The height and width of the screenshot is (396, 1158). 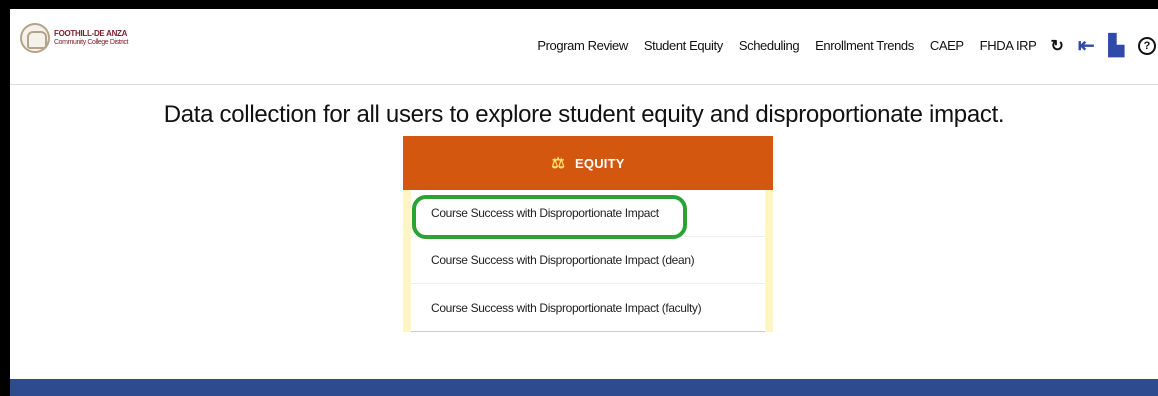 What do you see at coordinates (1086, 45) in the screenshot?
I see `menu-collapse-icon: ⇤` at bounding box center [1086, 45].